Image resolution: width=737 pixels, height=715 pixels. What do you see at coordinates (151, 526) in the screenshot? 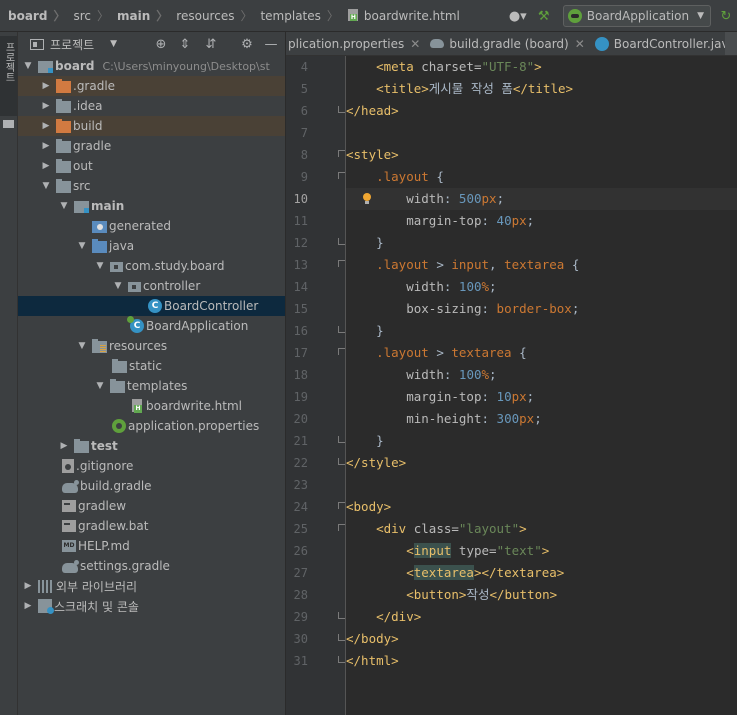
I see `tree-item-gradlew-bat: gradlew.bat` at bounding box center [151, 526].